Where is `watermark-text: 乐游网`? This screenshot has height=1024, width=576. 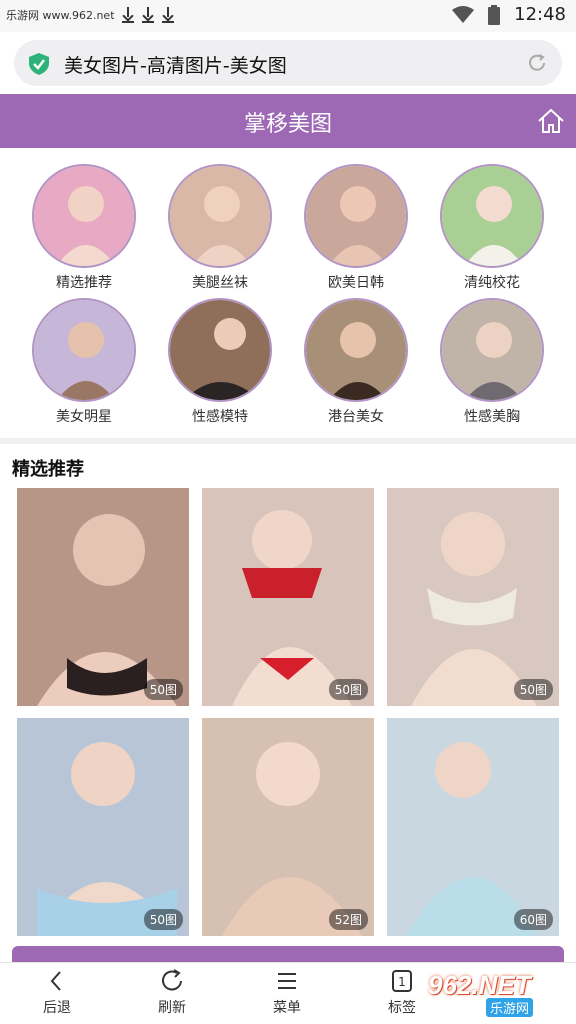 watermark-text: 乐游网 is located at coordinates (510, 1007).